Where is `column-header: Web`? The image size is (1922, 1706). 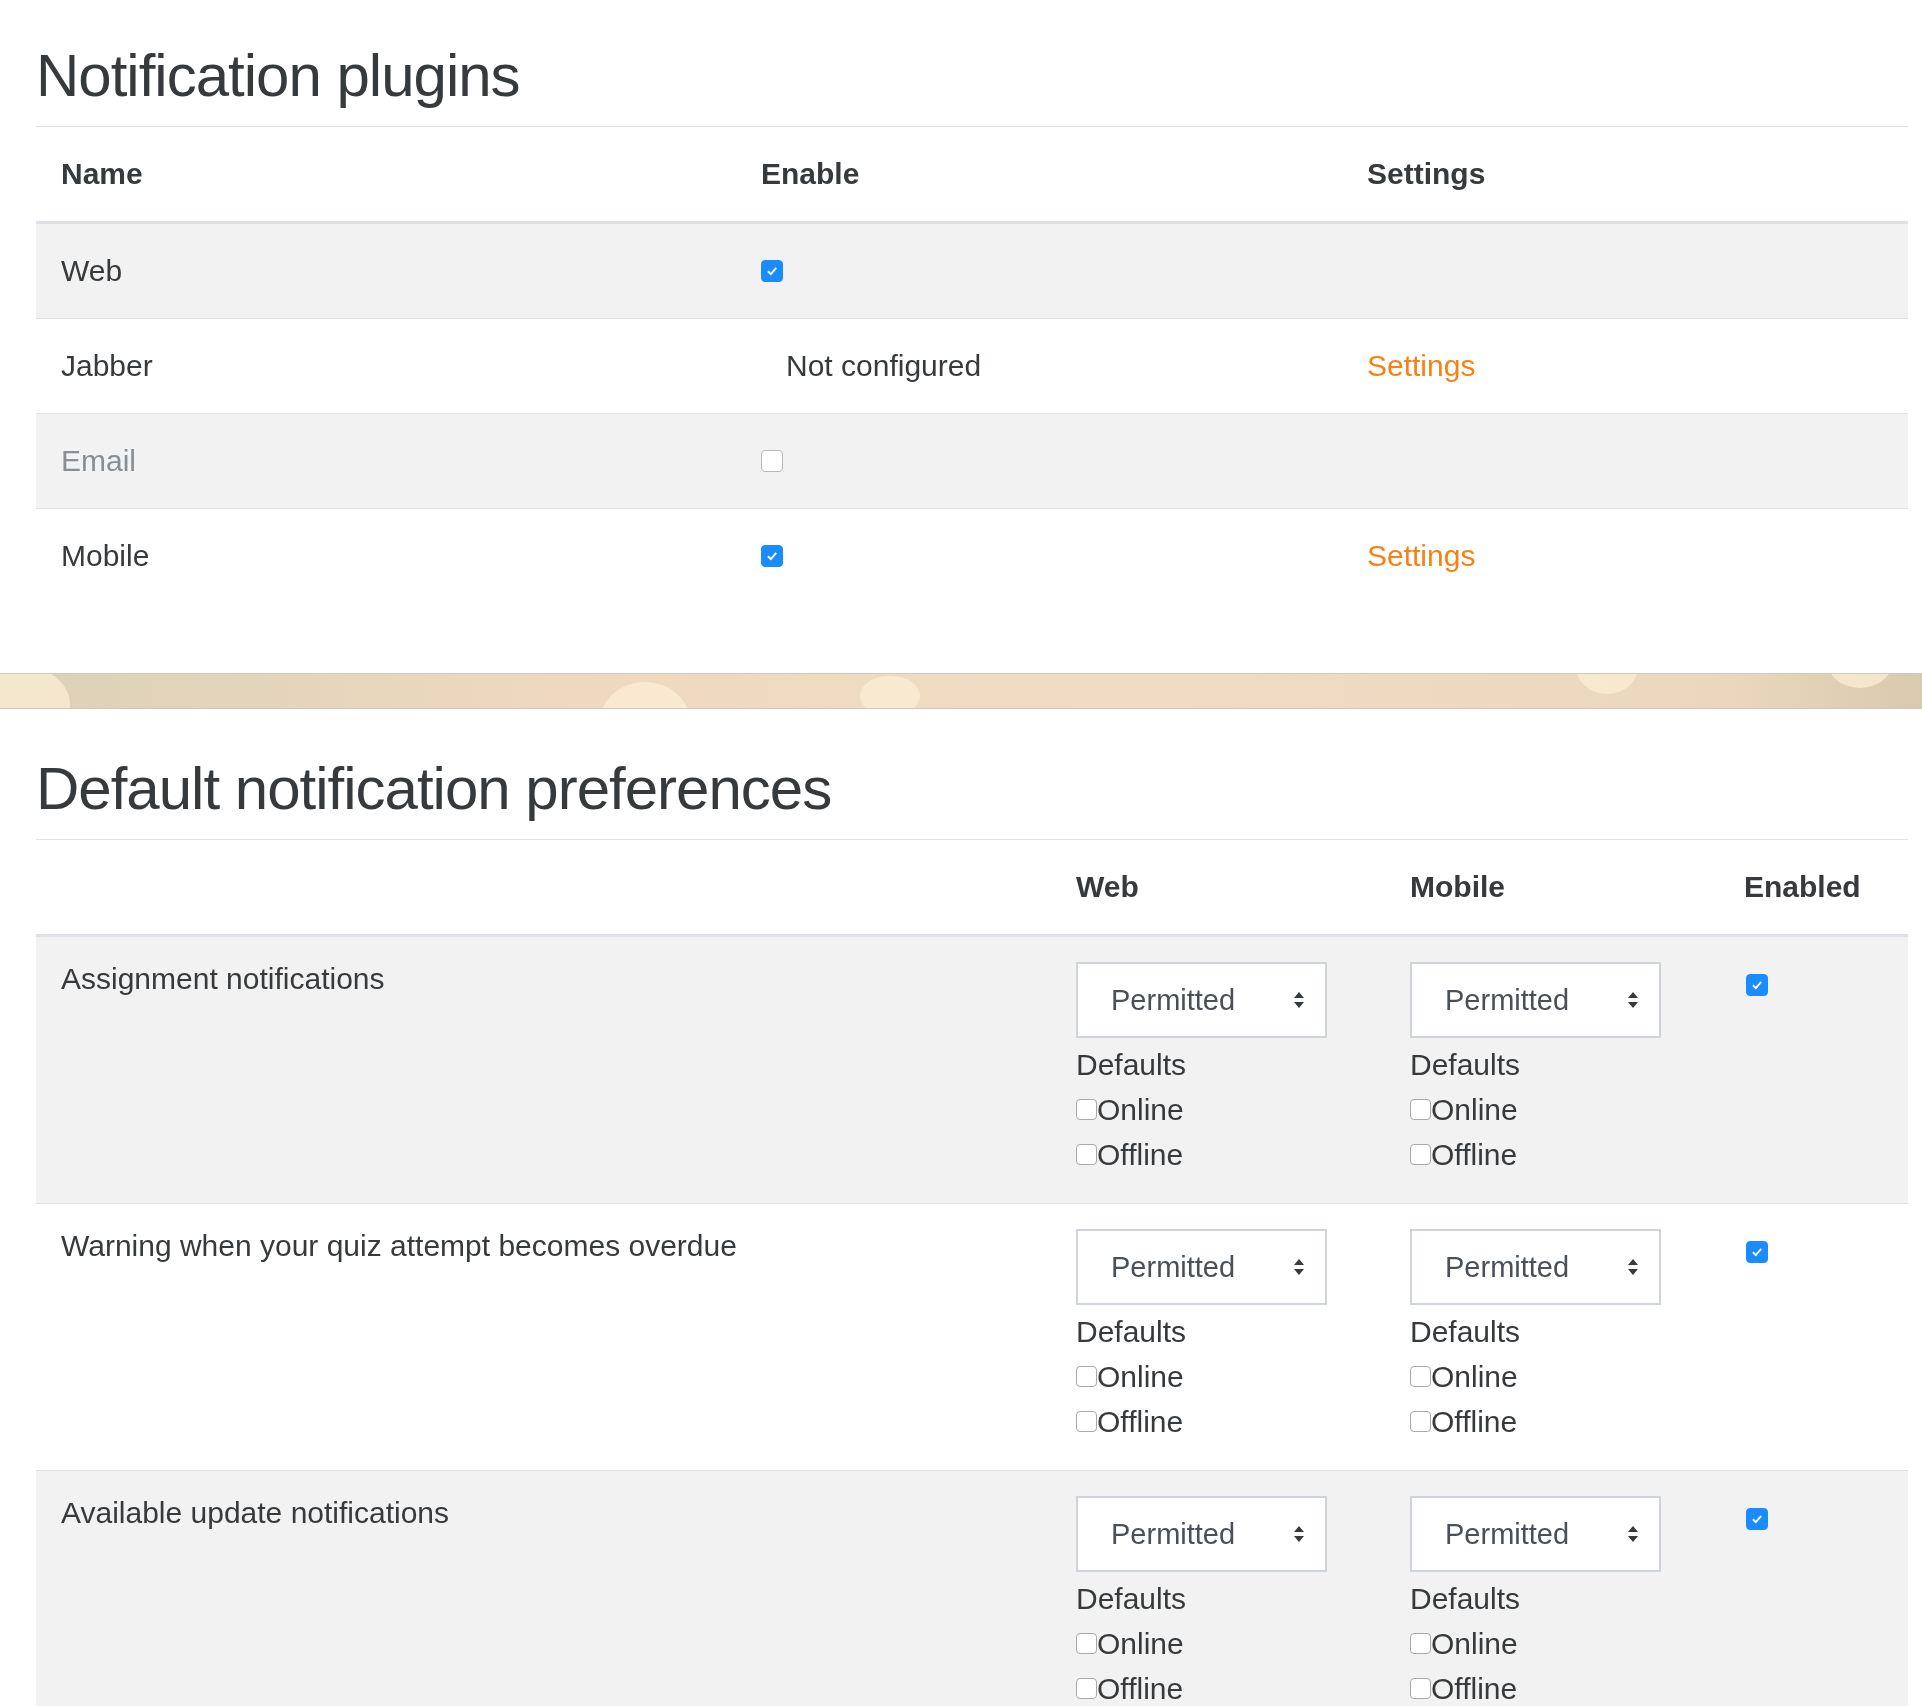 column-header: Web is located at coordinates (1108, 887).